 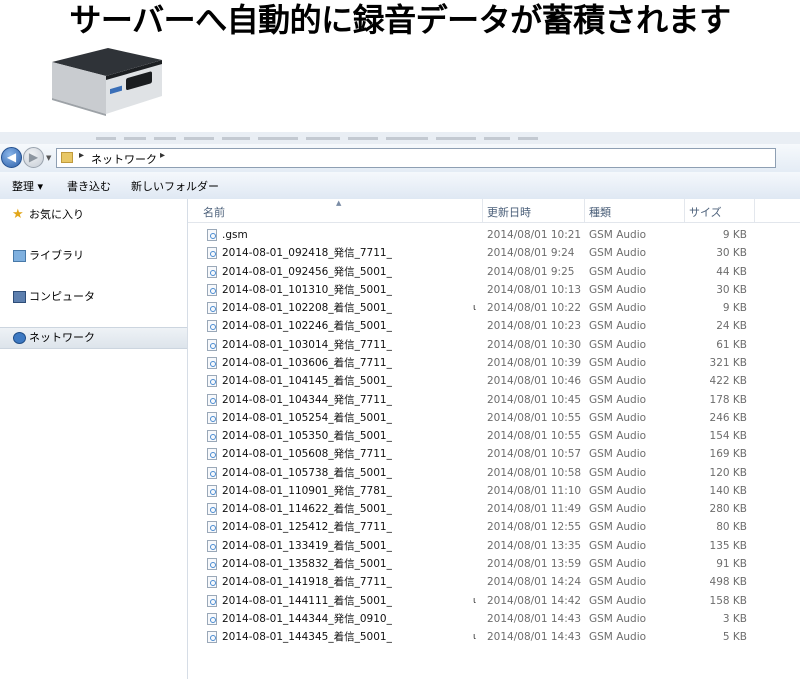 What do you see at coordinates (19, 297) in the screenshot?
I see `computer-icon` at bounding box center [19, 297].